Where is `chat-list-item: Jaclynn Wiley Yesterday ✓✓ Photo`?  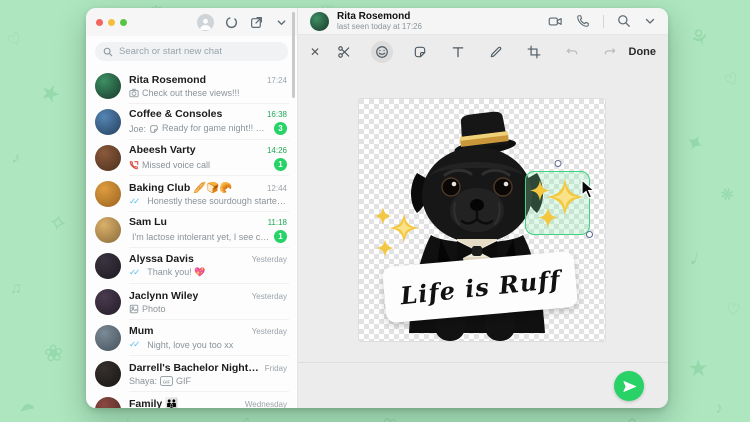 chat-list-item: Jaclynn Wiley Yesterday ✓✓ Photo is located at coordinates (191, 302).